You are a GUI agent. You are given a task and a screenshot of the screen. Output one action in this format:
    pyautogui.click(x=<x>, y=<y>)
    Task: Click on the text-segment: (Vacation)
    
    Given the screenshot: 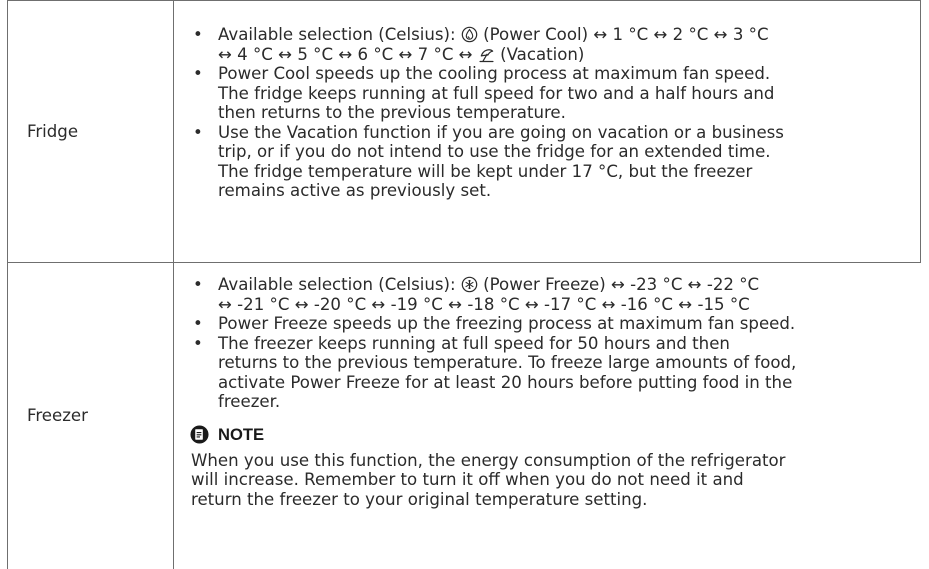 What is the action you would take?
    pyautogui.click(x=539, y=54)
    